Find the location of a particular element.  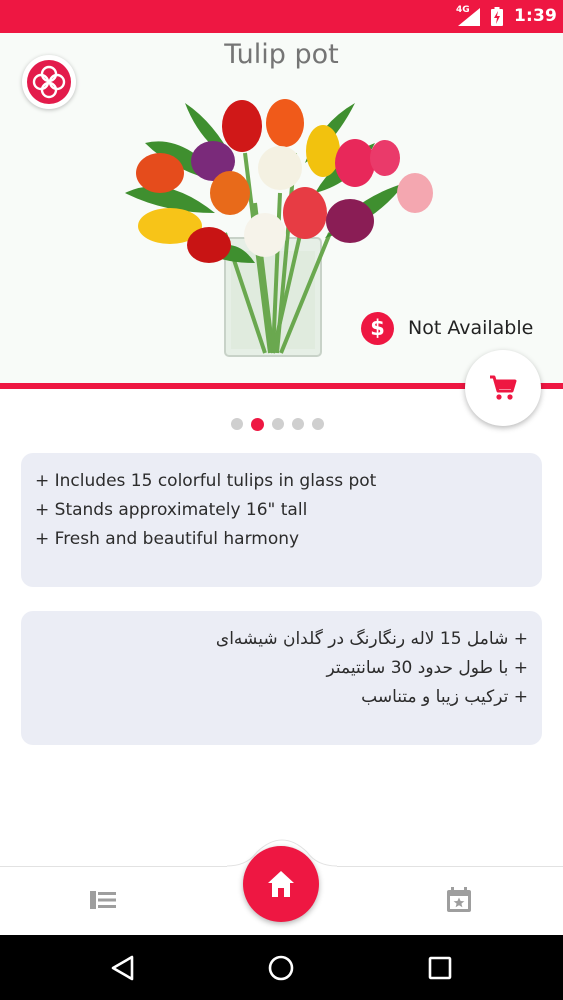

image-pager-indicator is located at coordinates (277, 424).